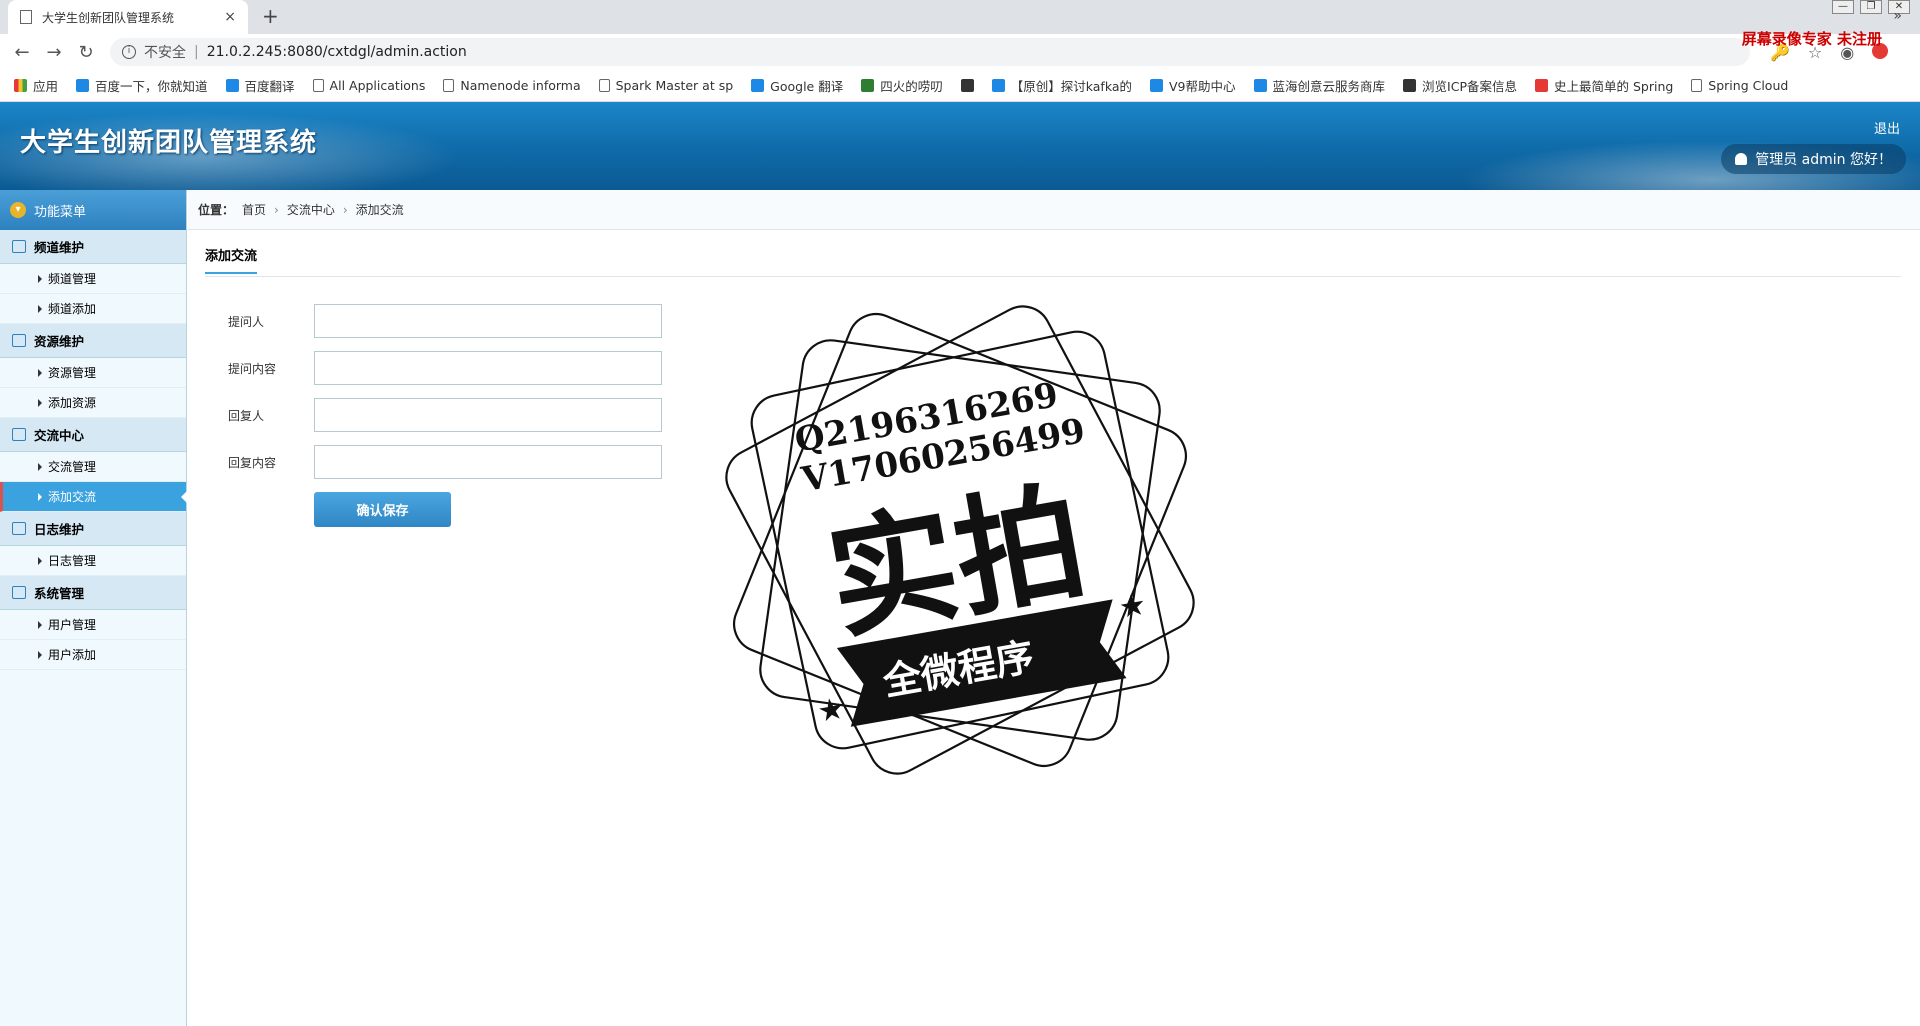 This screenshot has height=1026, width=1920. What do you see at coordinates (72, 373) in the screenshot?
I see `sidebar-item-label: 资源管理` at bounding box center [72, 373].